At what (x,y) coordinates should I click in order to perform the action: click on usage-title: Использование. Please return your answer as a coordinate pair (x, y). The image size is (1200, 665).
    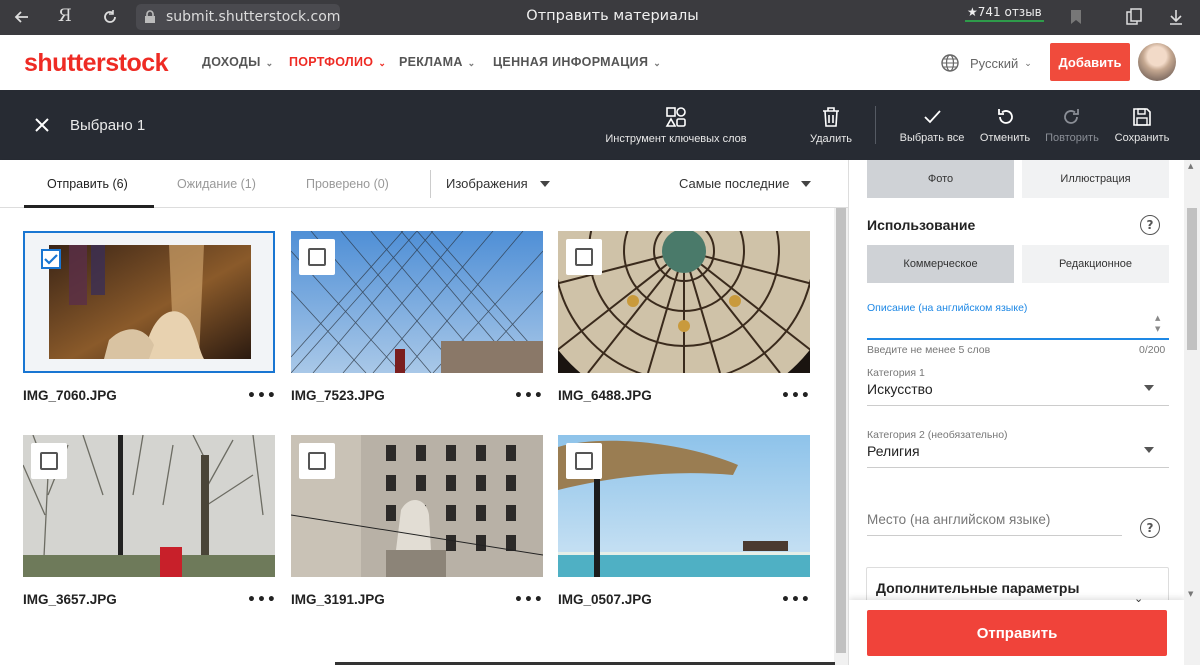
    Looking at the image, I should click on (921, 225).